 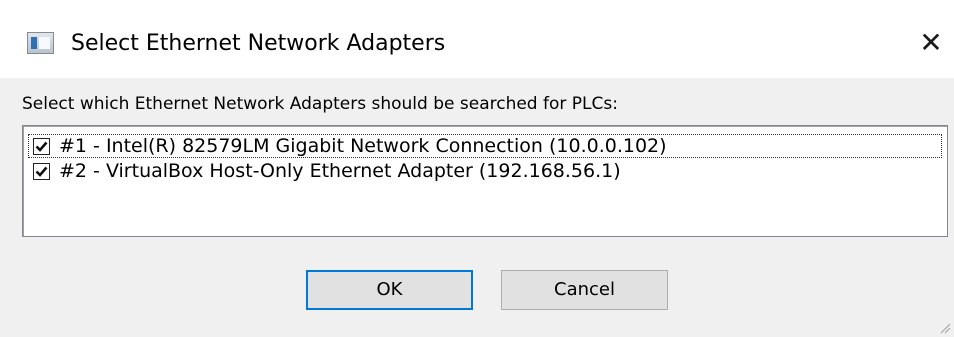 I want to click on close-icon: ✕, so click(x=931, y=42).